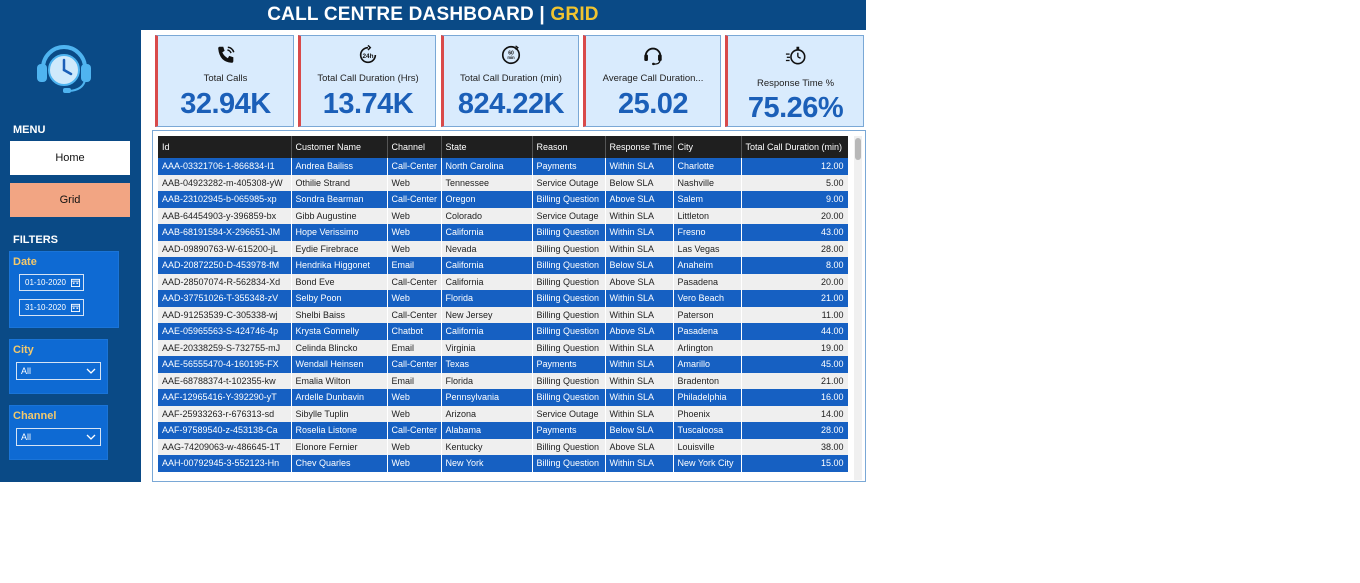 The width and height of the screenshot is (1360, 583). Describe the element at coordinates (487, 248) in the screenshot. I see `table-cell: Nevada` at that location.